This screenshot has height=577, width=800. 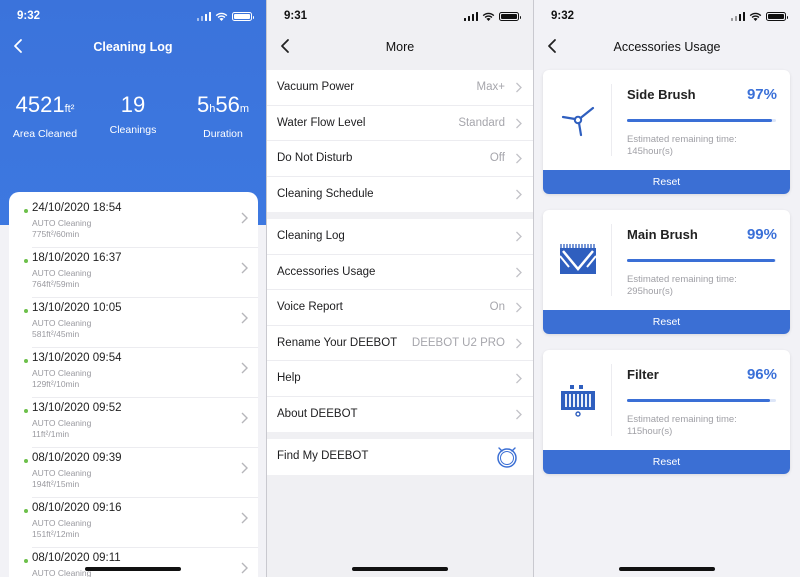 I want to click on accessory-percent: 96%, so click(x=761, y=374).